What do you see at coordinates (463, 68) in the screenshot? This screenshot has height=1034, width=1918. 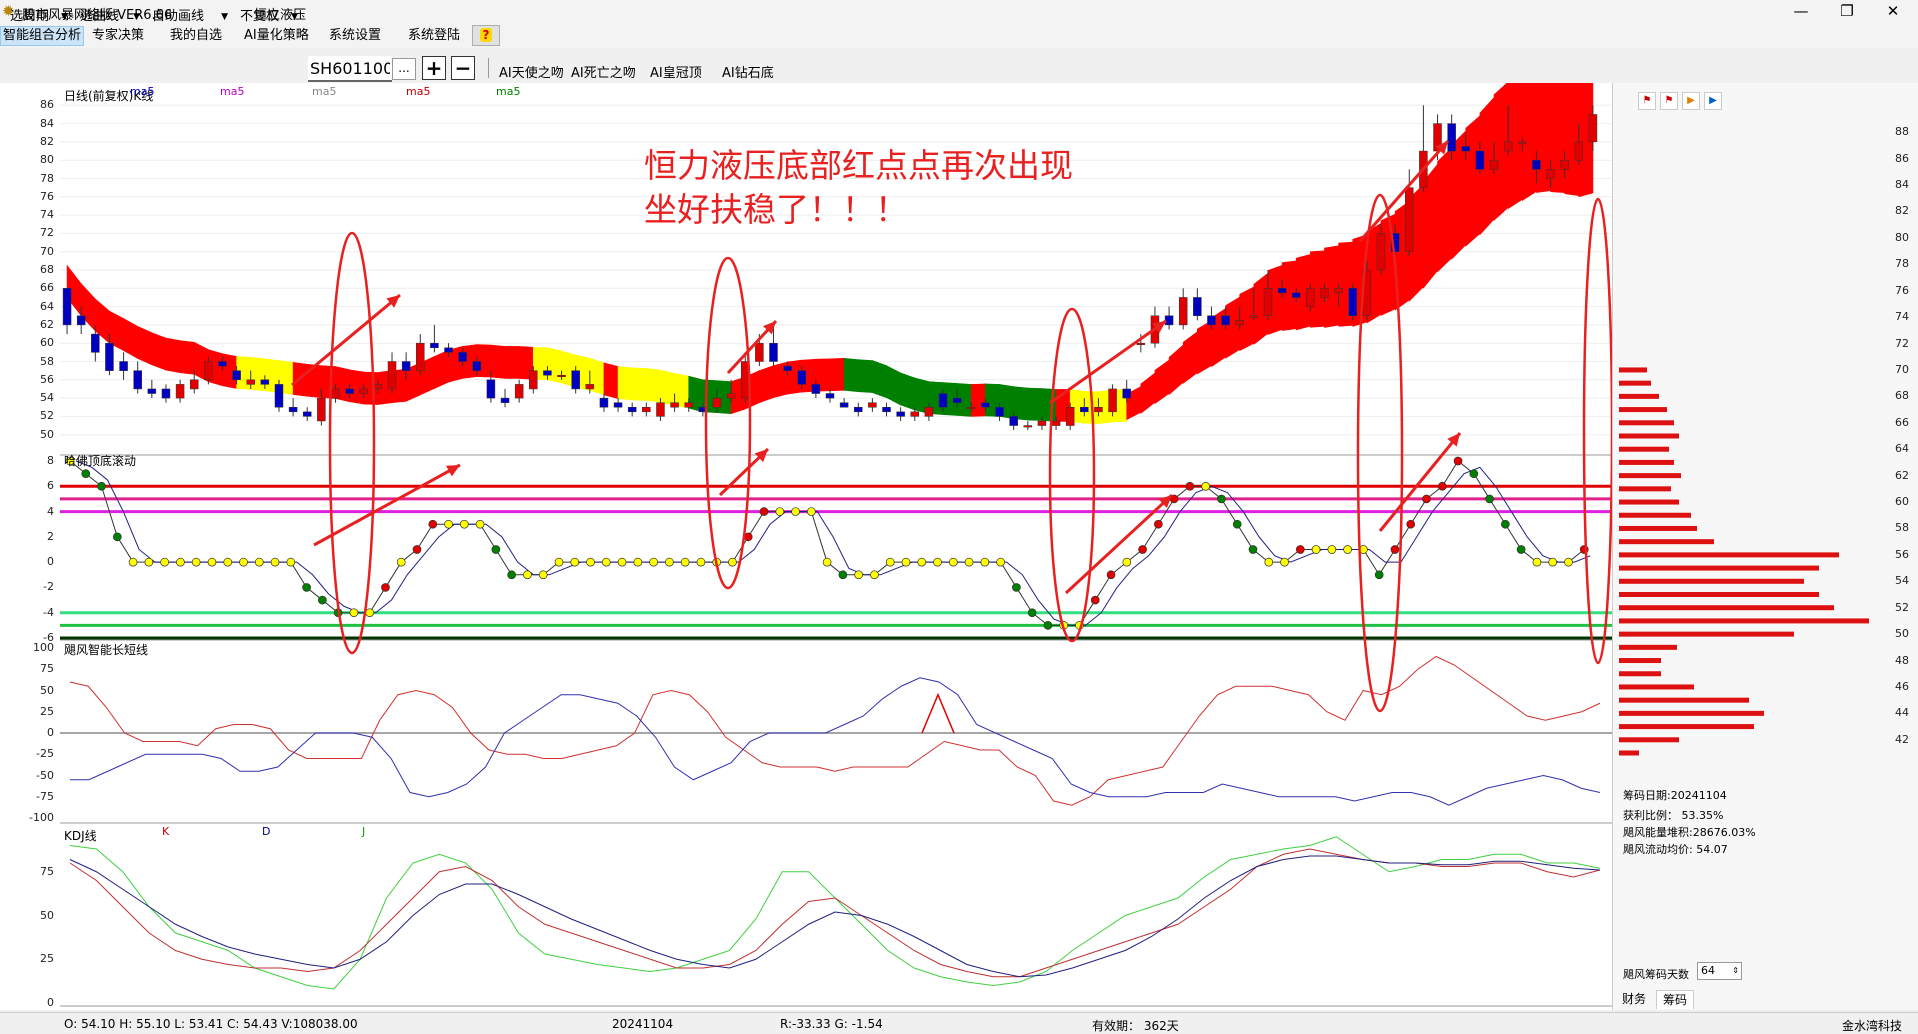 I see `zoom-out-button: −` at bounding box center [463, 68].